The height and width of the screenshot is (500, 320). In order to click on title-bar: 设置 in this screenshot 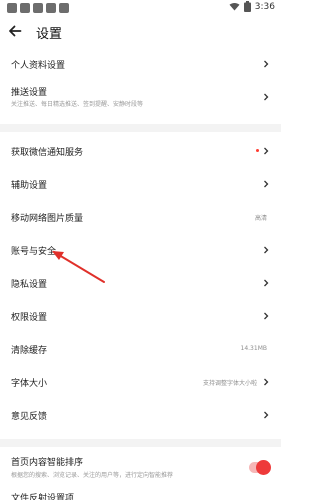, I will do `click(140, 31)`.